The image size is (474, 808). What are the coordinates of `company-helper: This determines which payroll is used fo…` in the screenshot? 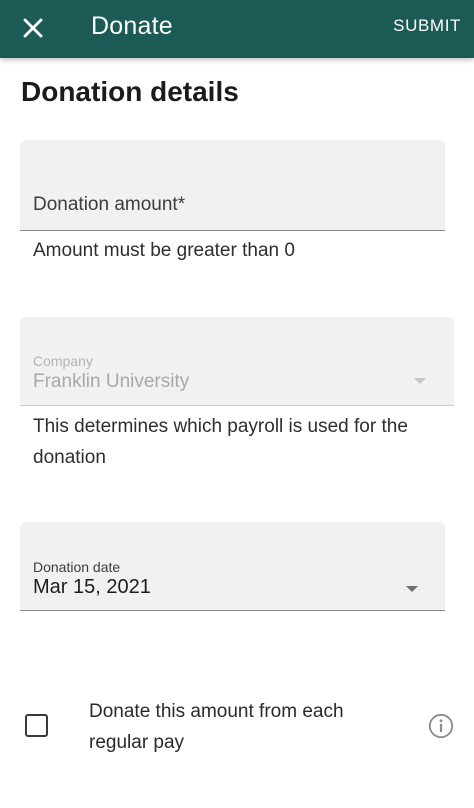 It's located at (220, 442).